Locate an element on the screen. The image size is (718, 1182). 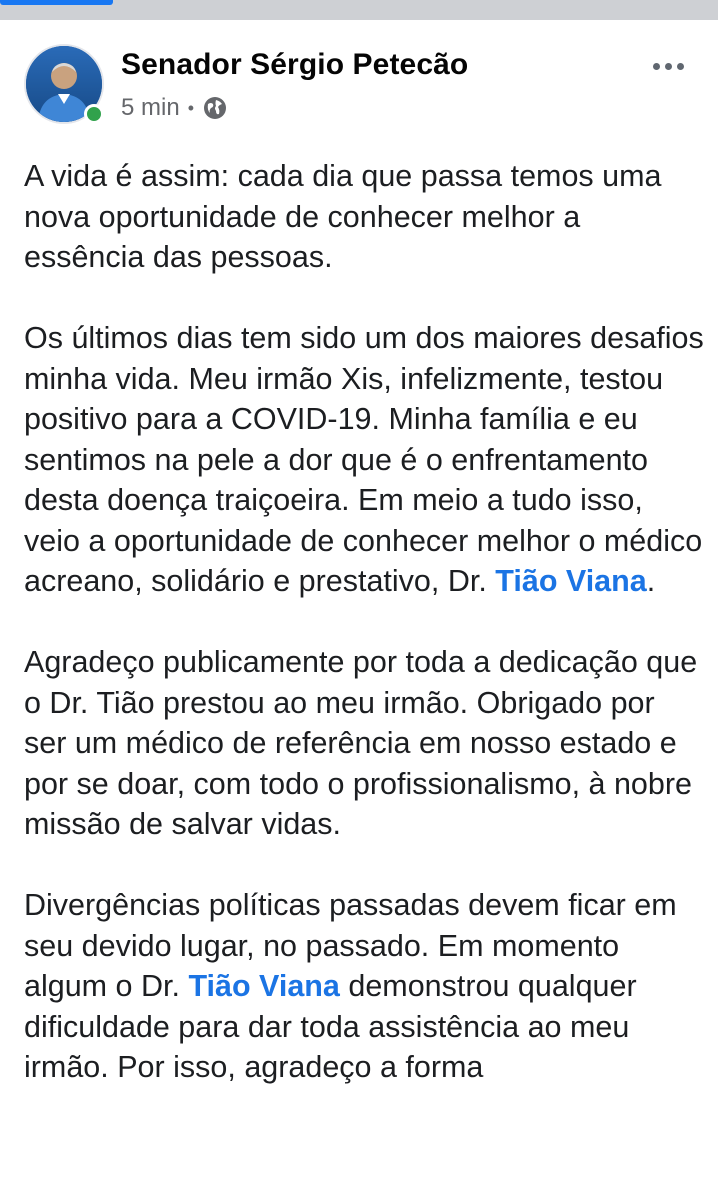
post-meta: 5 min • is located at coordinates (174, 108).